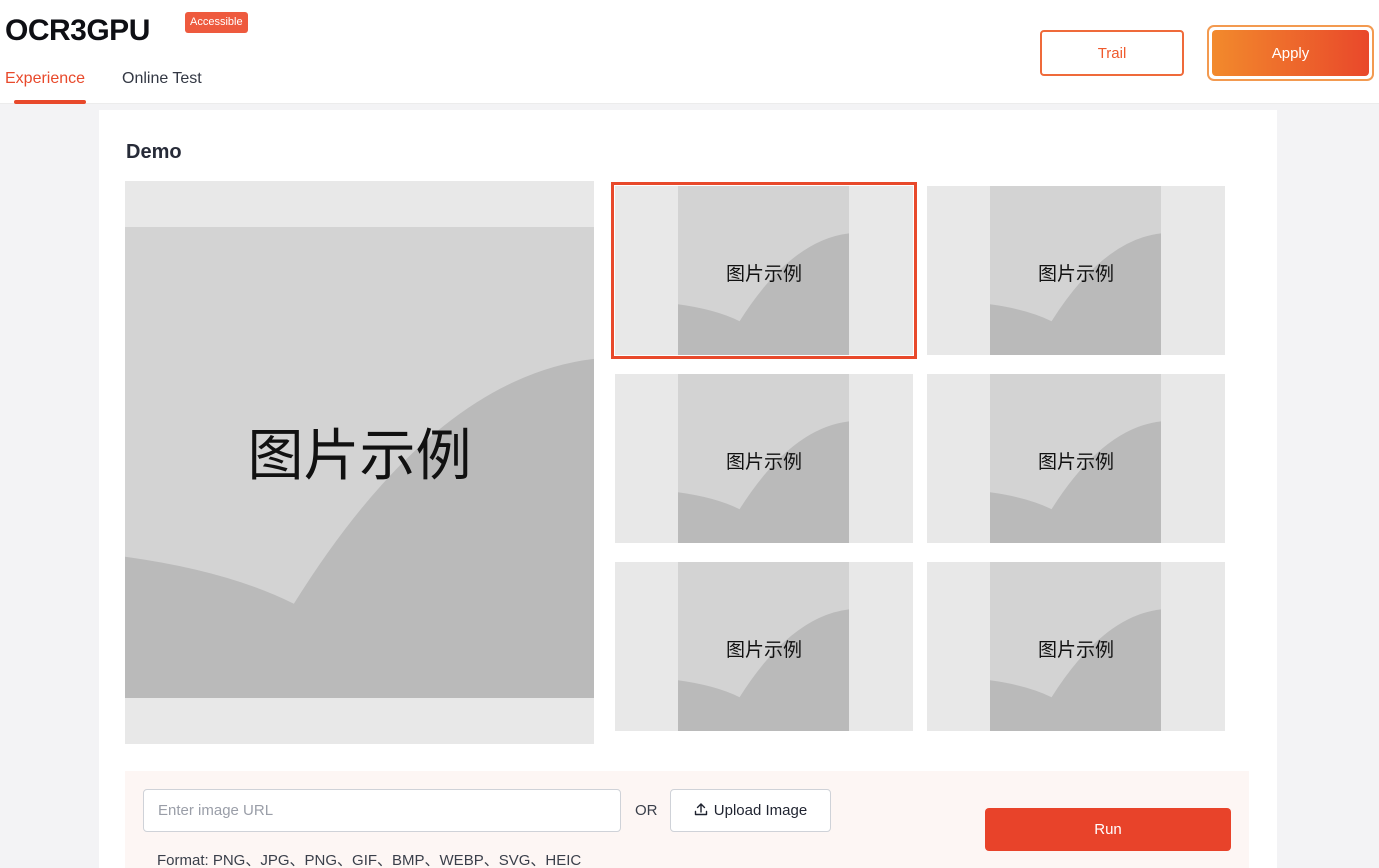 The image size is (1379, 868). I want to click on apply-button: Apply, so click(1290, 53).